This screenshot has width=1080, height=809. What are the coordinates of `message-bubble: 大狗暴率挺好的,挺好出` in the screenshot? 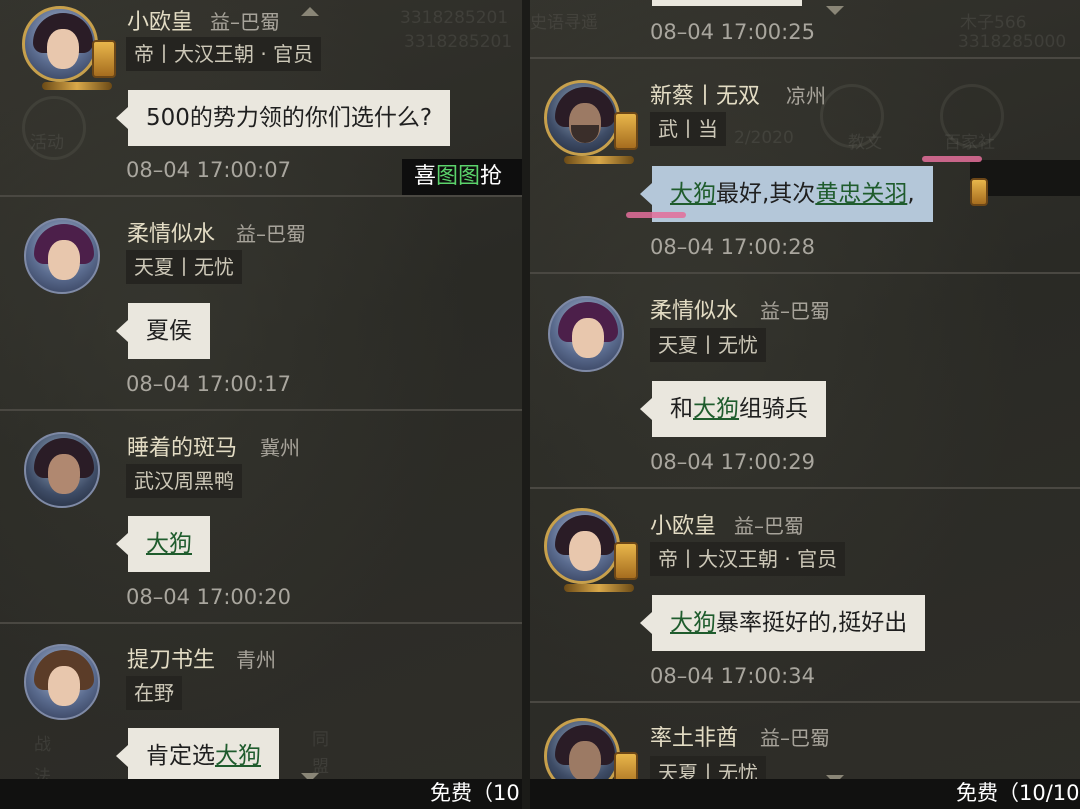 It's located at (782, 623).